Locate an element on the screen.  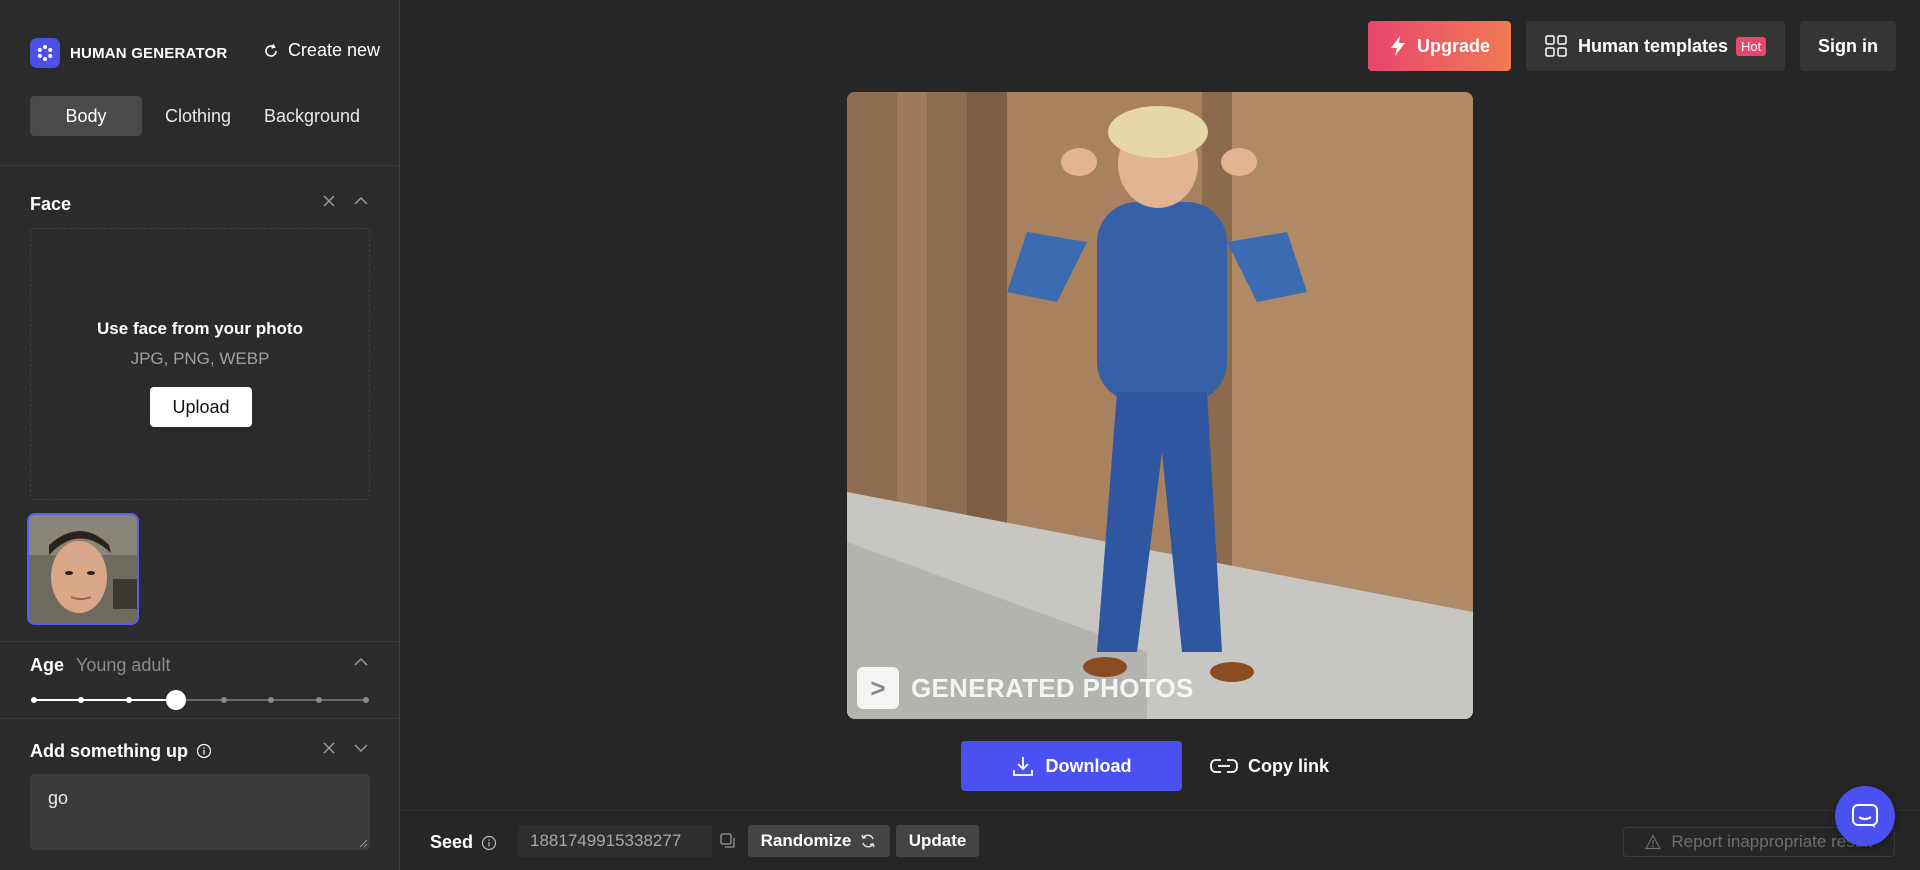
tab-background: Background is located at coordinates (312, 116).